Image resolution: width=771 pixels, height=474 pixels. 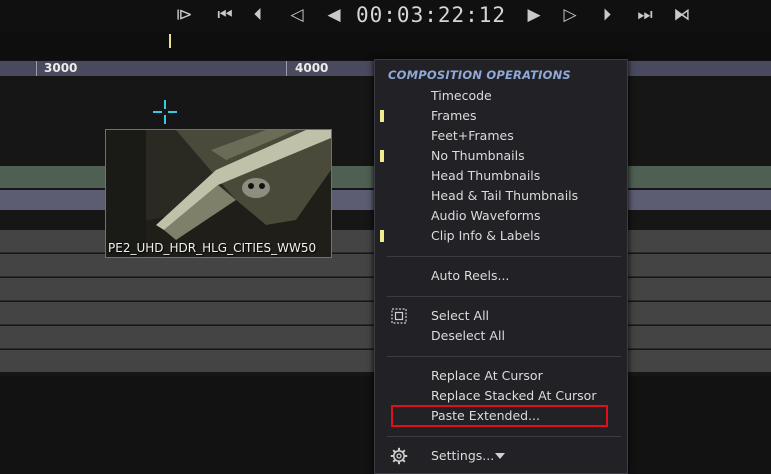 What do you see at coordinates (486, 175) in the screenshot?
I see `menu-item-label: Head Thumbnails` at bounding box center [486, 175].